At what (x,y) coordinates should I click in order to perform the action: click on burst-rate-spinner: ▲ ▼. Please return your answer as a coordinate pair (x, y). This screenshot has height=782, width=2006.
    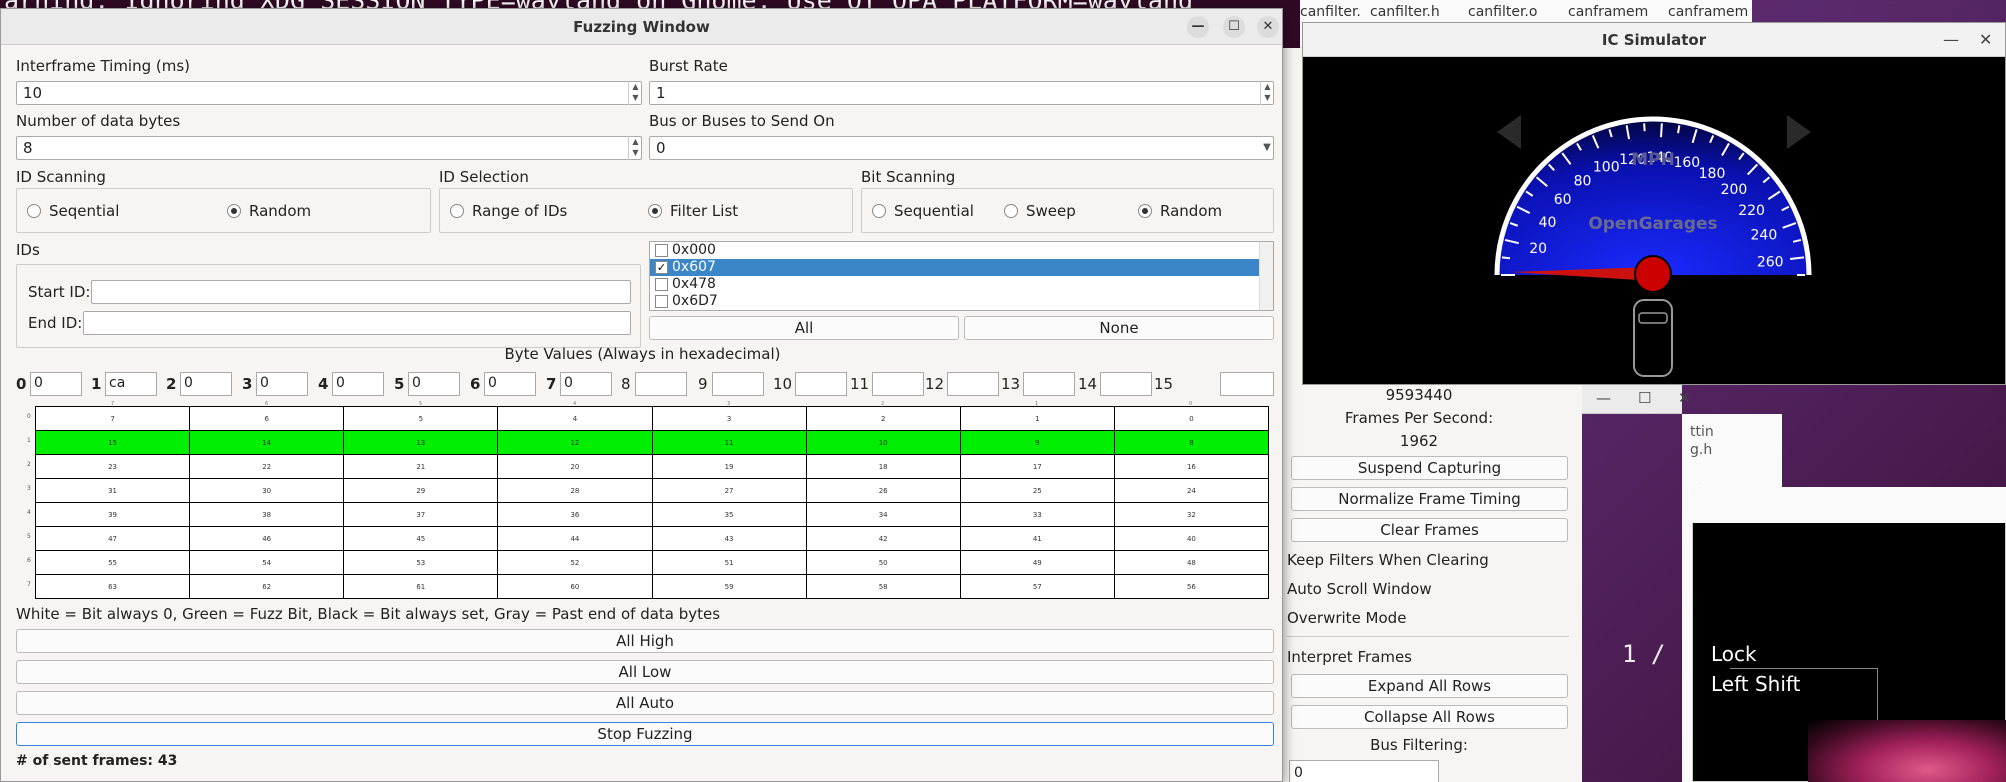
    Looking at the image, I should click on (1267, 93).